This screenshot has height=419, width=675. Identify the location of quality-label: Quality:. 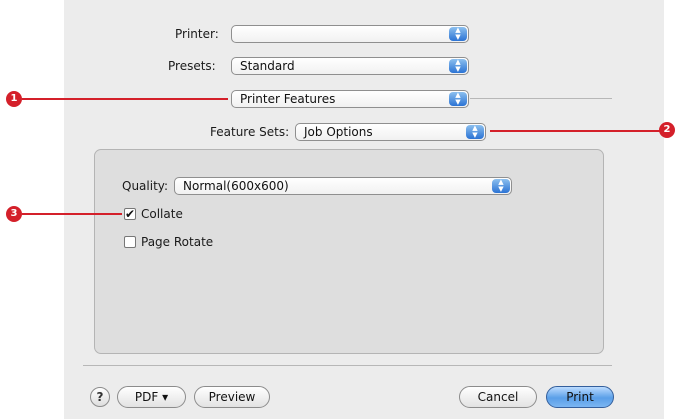
(145, 186).